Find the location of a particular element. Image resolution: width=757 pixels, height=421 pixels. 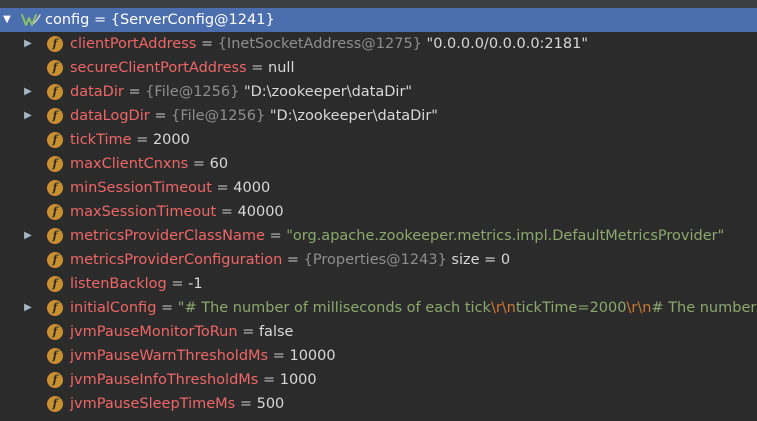

field-name: clientPortAddress is located at coordinates (133, 44).